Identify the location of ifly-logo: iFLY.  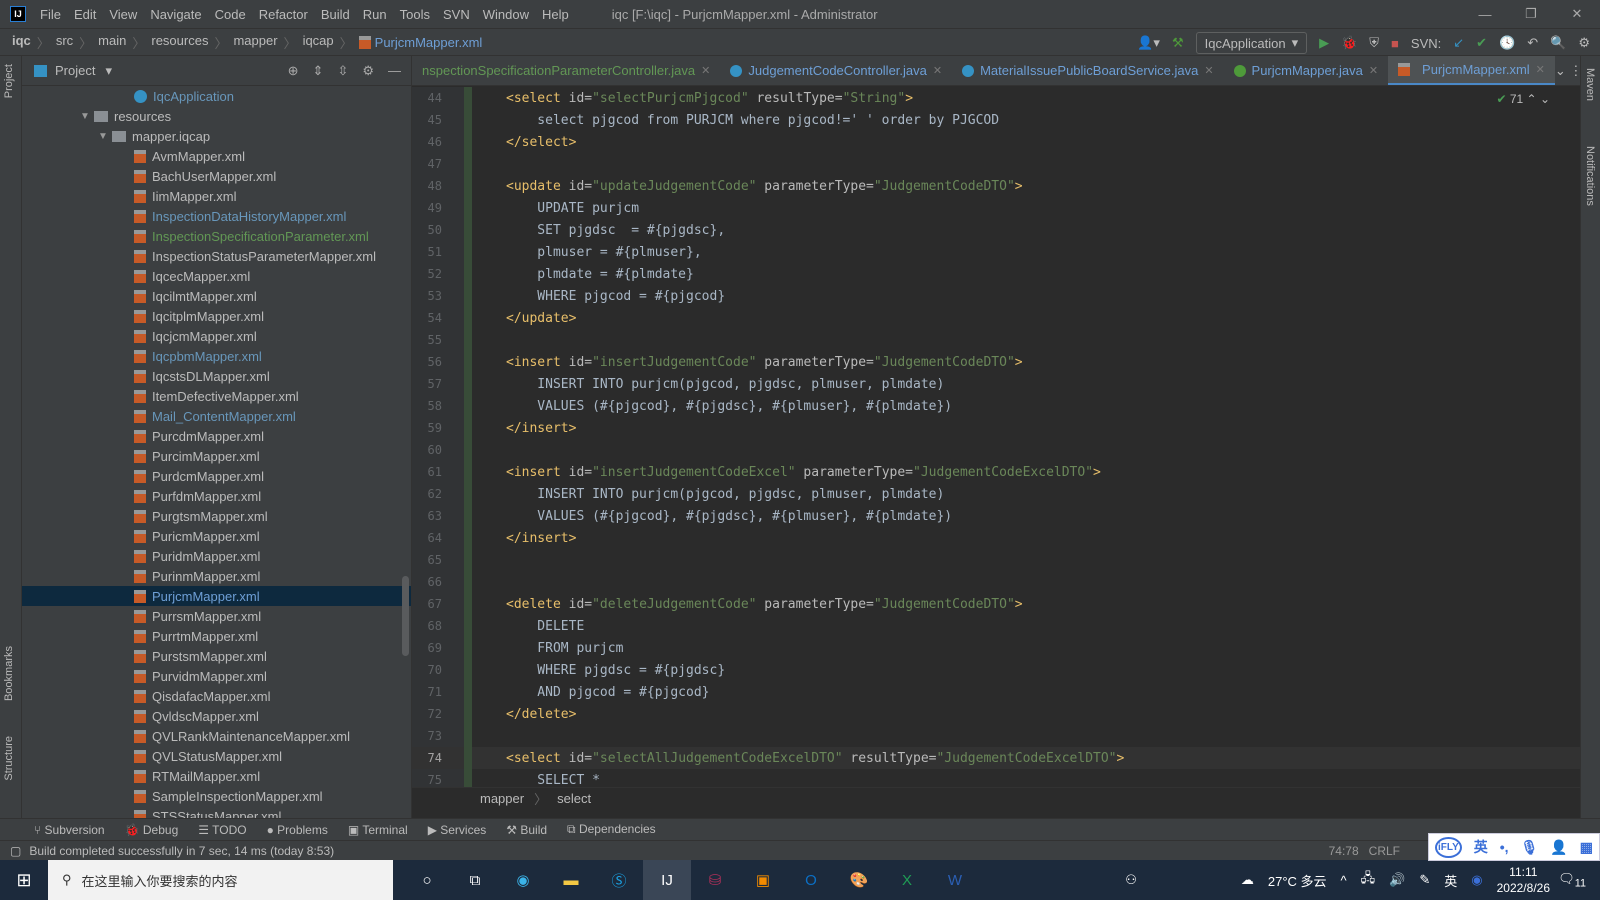
(1448, 847).